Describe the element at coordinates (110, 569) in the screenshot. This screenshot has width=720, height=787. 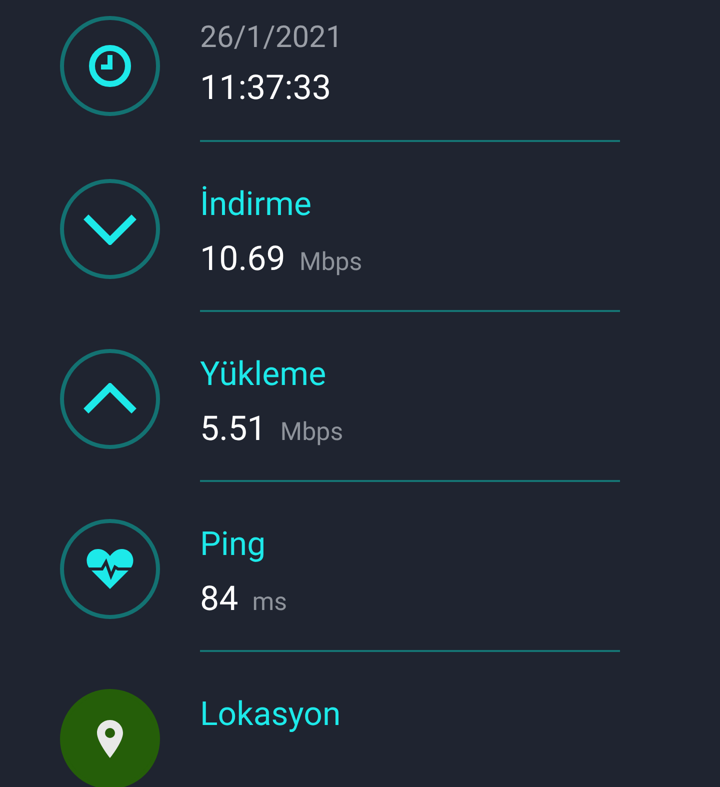
I see `heartbeat-icon` at that location.